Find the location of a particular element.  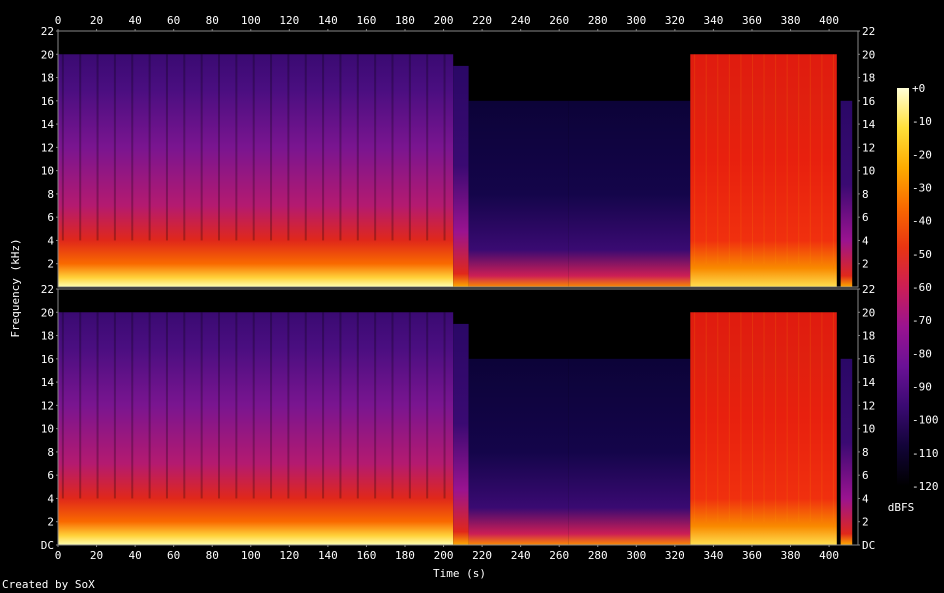

spectral-band-ch1-seg6 is located at coordinates (846, 194).